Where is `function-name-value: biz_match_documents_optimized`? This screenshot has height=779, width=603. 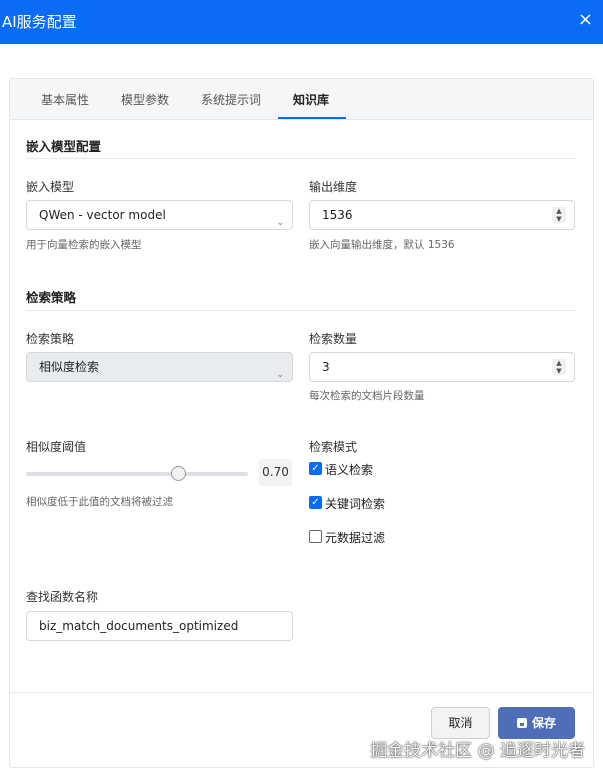 function-name-value: biz_match_documents_optimized is located at coordinates (139, 626).